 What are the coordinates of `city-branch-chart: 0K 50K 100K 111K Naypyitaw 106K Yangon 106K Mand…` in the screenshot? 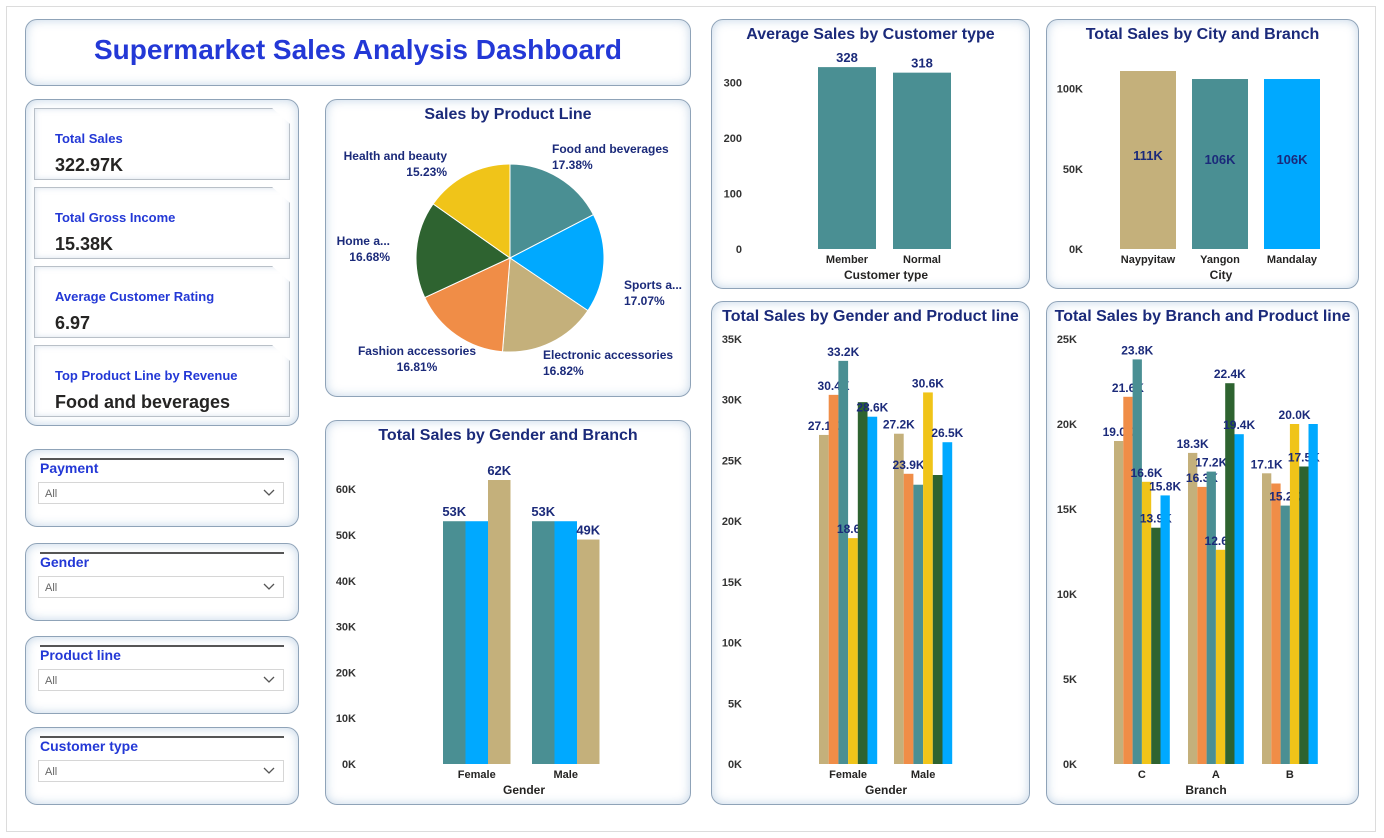 It's located at (1203, 155).